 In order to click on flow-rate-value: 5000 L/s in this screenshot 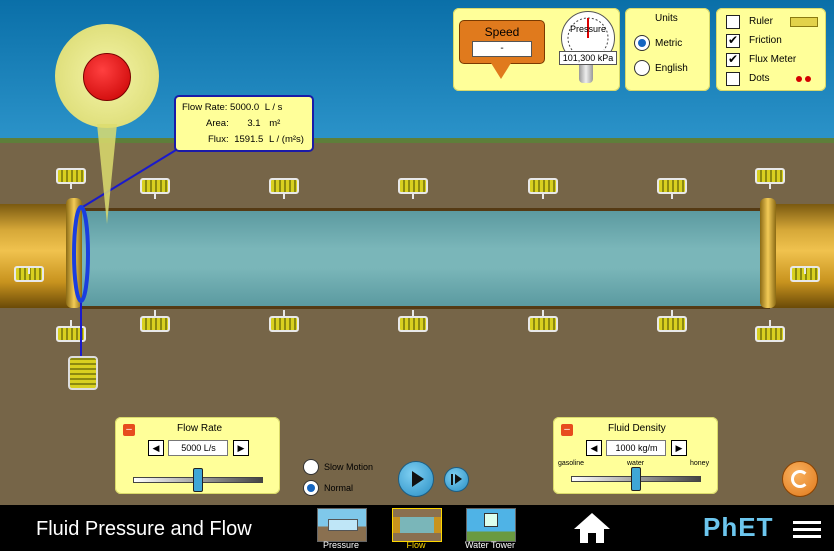, I will do `click(198, 447)`.